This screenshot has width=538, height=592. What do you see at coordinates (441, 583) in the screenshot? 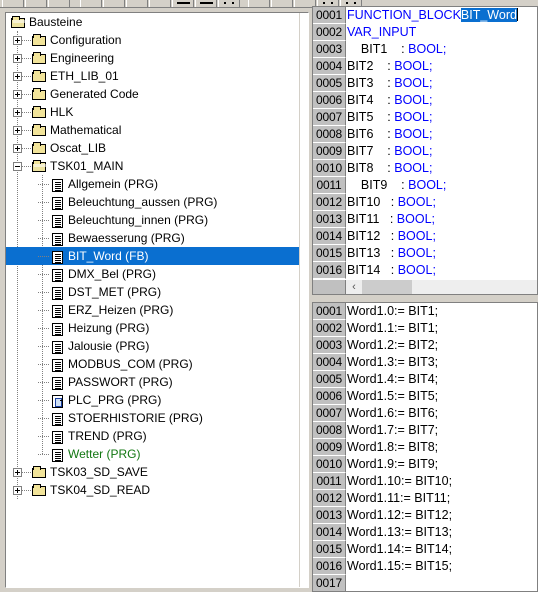
I see `code-text` at bounding box center [441, 583].